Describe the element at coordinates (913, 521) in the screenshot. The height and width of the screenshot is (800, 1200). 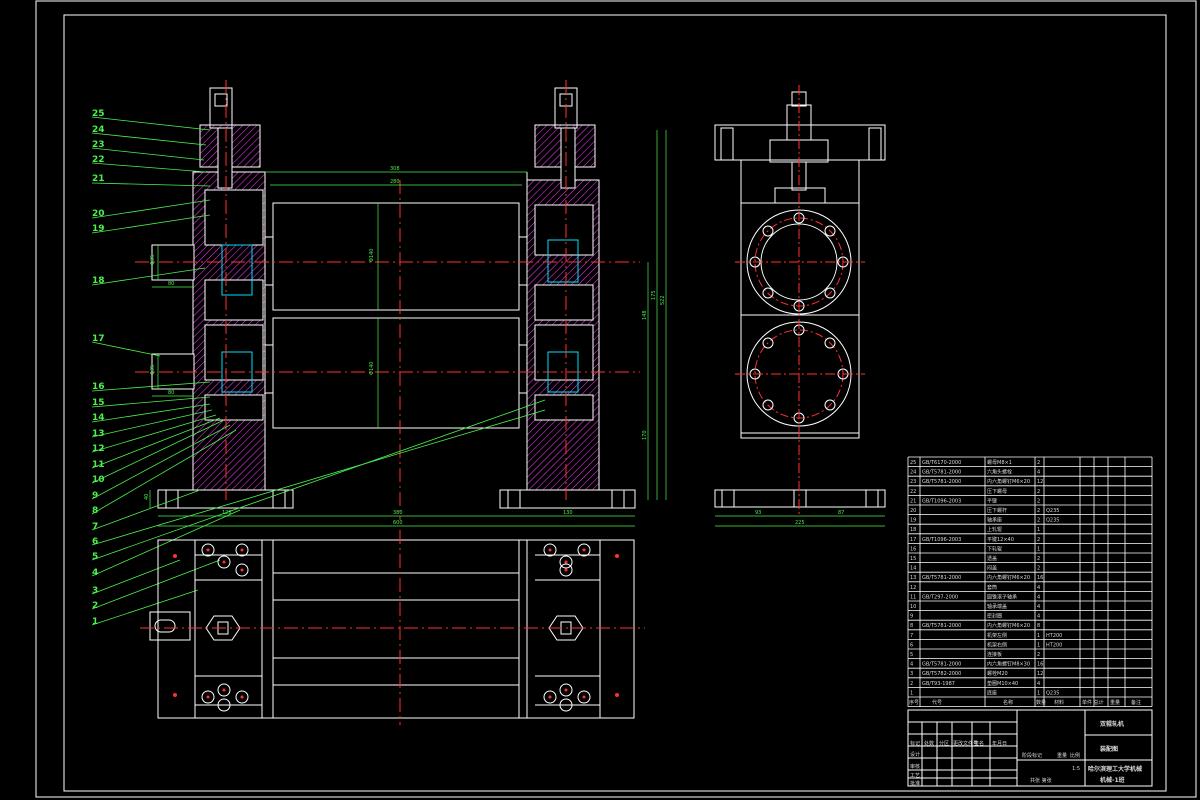
I see `parts-row-no: 19` at that location.